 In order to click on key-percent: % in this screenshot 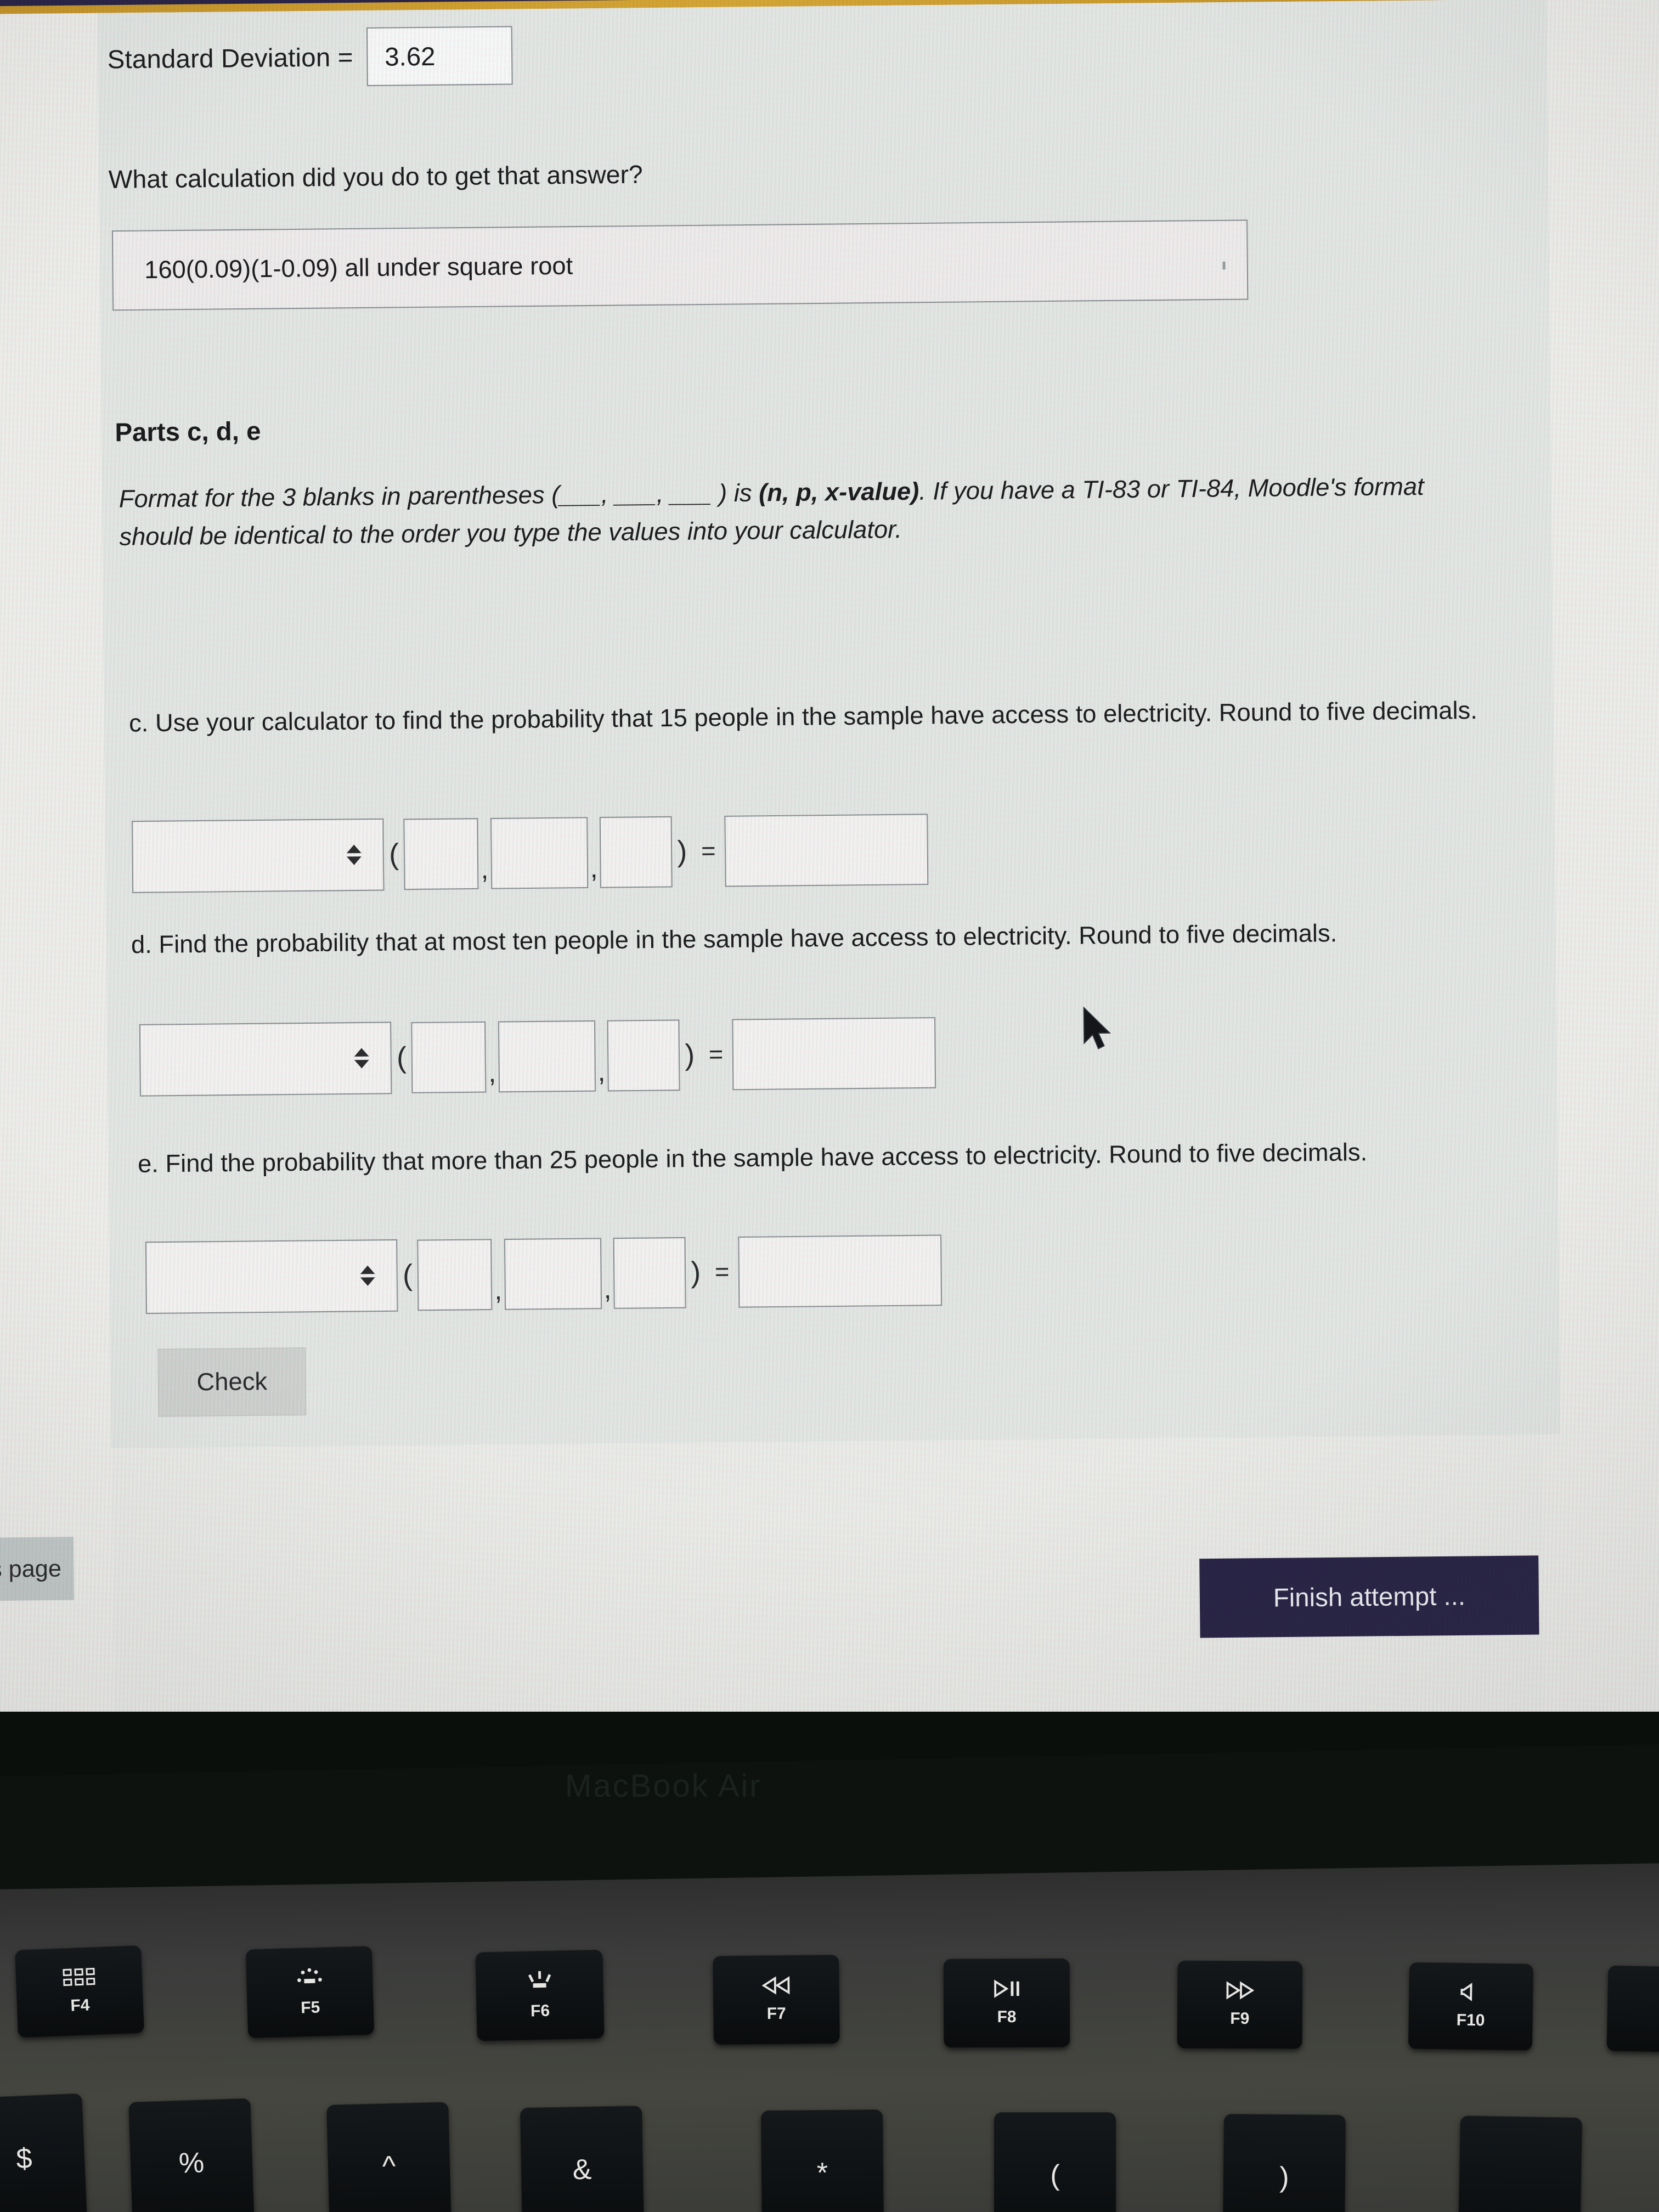, I will do `click(192, 2155)`.